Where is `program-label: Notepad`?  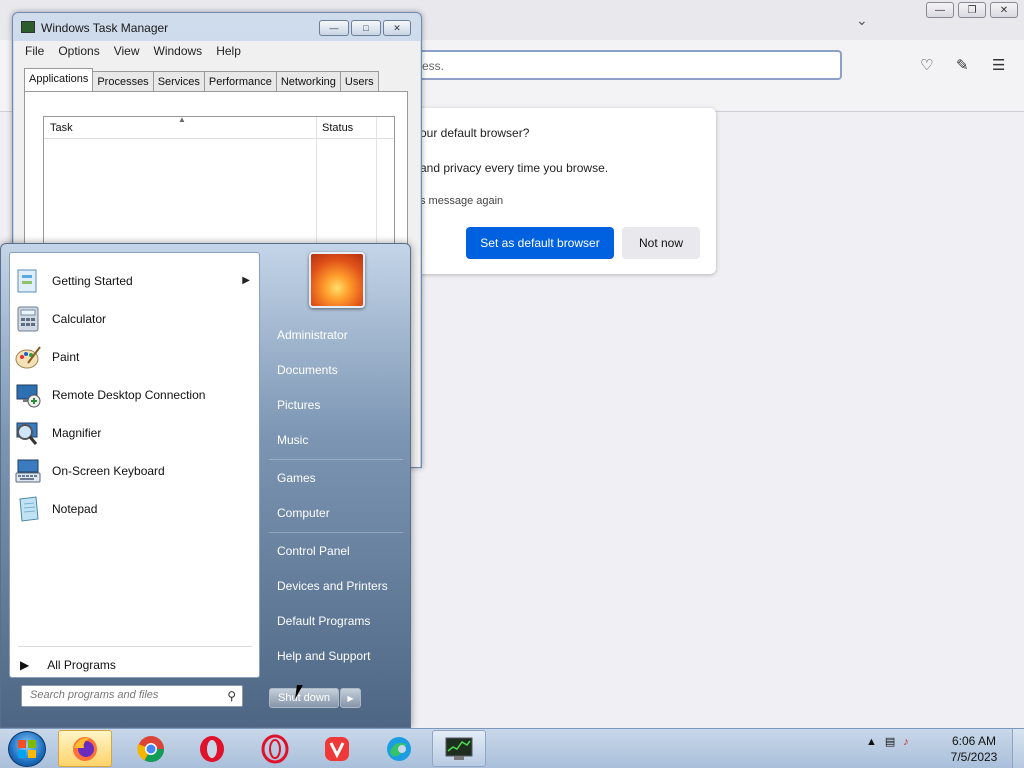 program-label: Notepad is located at coordinates (75, 509).